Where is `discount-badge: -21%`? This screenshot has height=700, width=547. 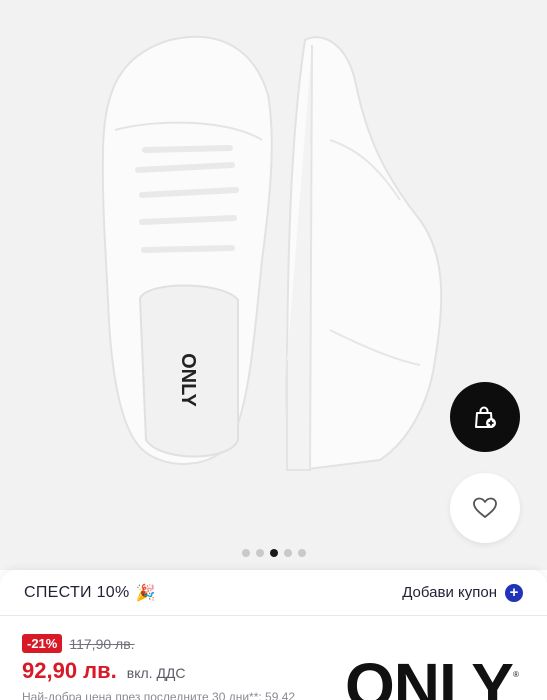
discount-badge: -21% is located at coordinates (42, 643).